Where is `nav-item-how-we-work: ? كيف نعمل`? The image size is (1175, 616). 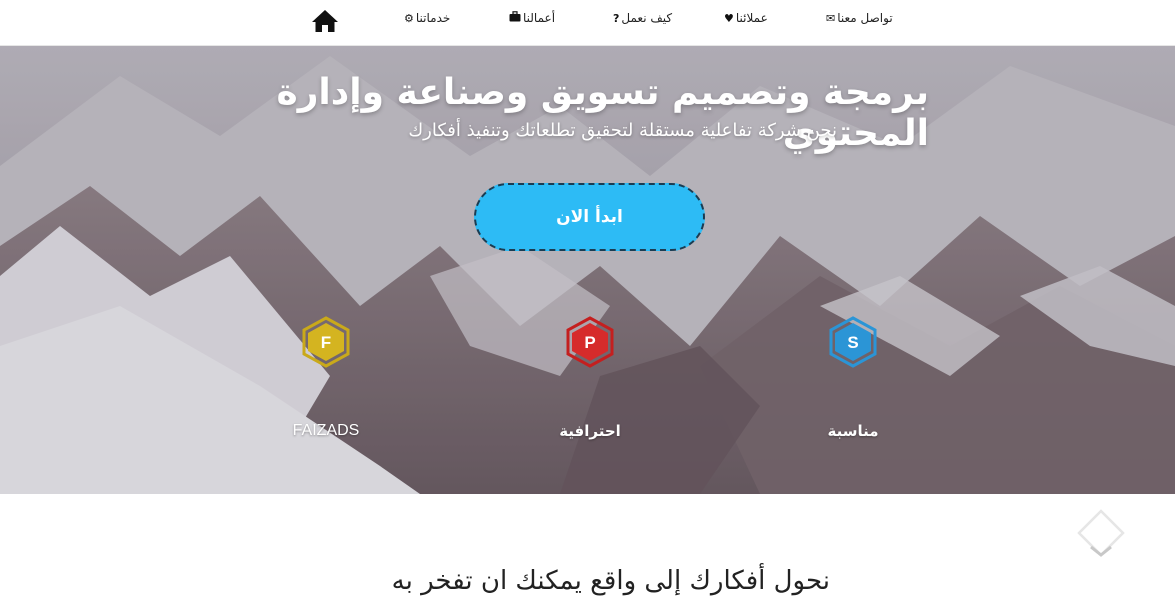
nav-item-how-we-work: ? كيف نعمل is located at coordinates (642, 18).